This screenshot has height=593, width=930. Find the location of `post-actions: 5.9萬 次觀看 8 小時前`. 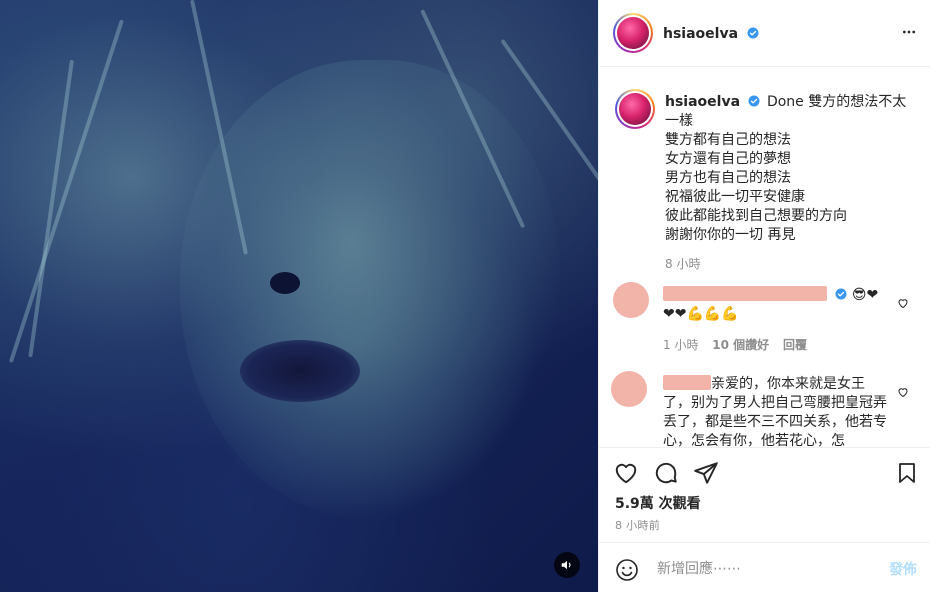

post-actions: 5.9萬 次觀看 8 小時前 is located at coordinates (764, 495).